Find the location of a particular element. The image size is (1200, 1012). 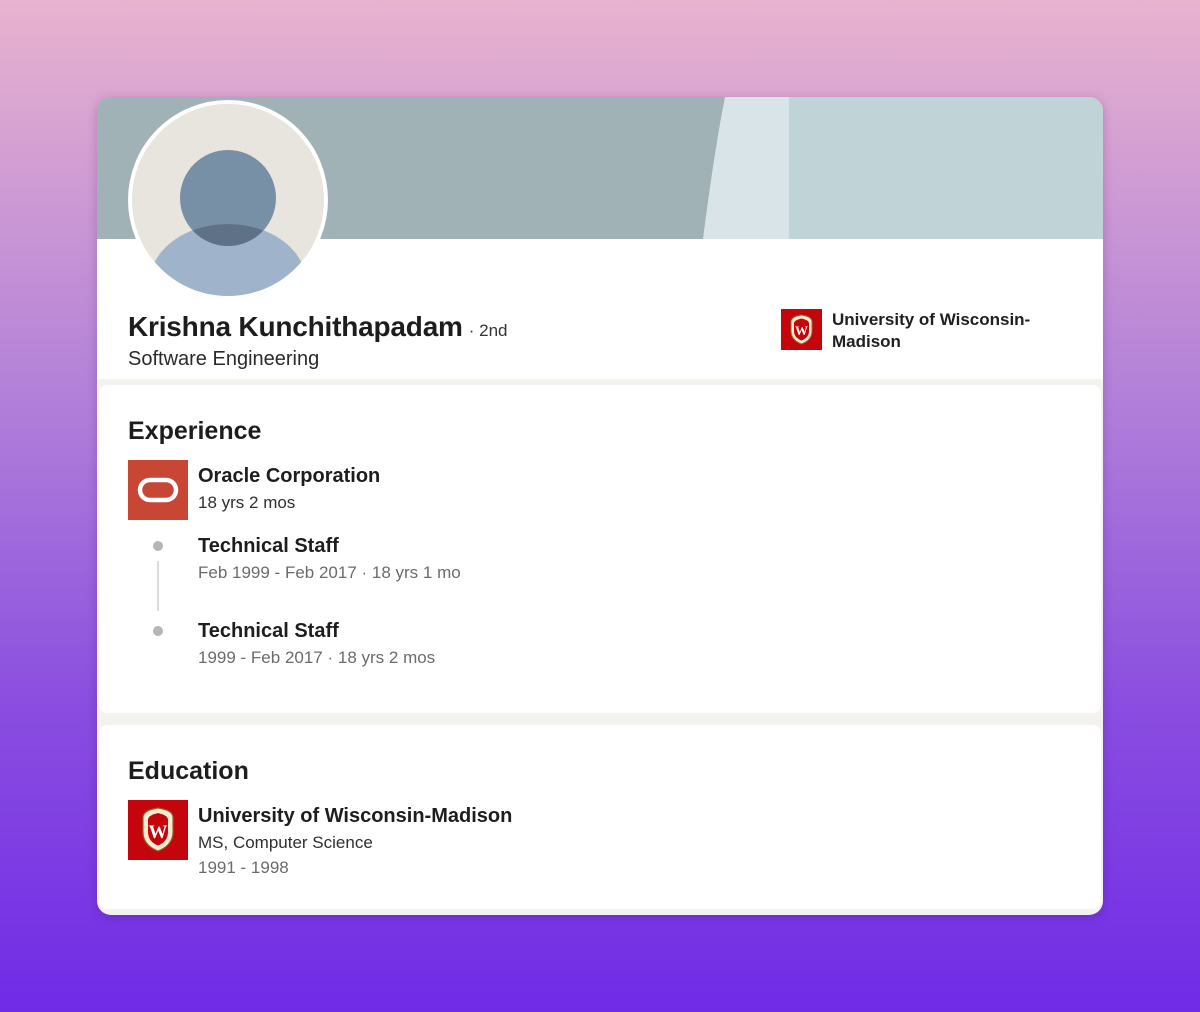

default-avatar-icon is located at coordinates (228, 200).